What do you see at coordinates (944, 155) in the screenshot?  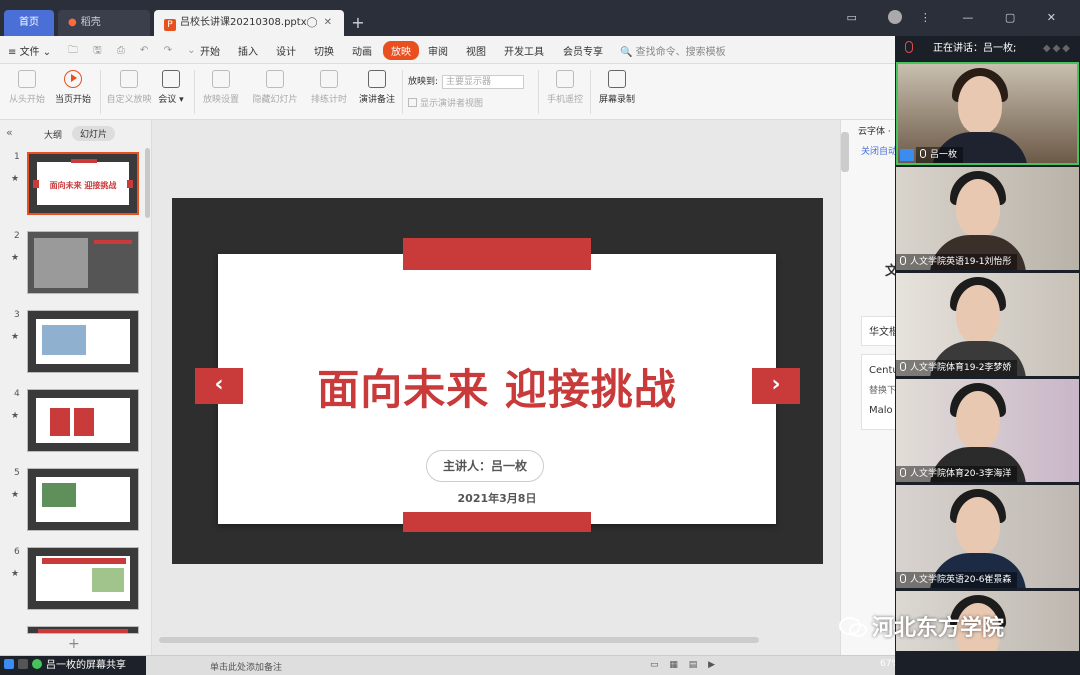 I see `participant-name-text: 吕一枚` at bounding box center [944, 155].